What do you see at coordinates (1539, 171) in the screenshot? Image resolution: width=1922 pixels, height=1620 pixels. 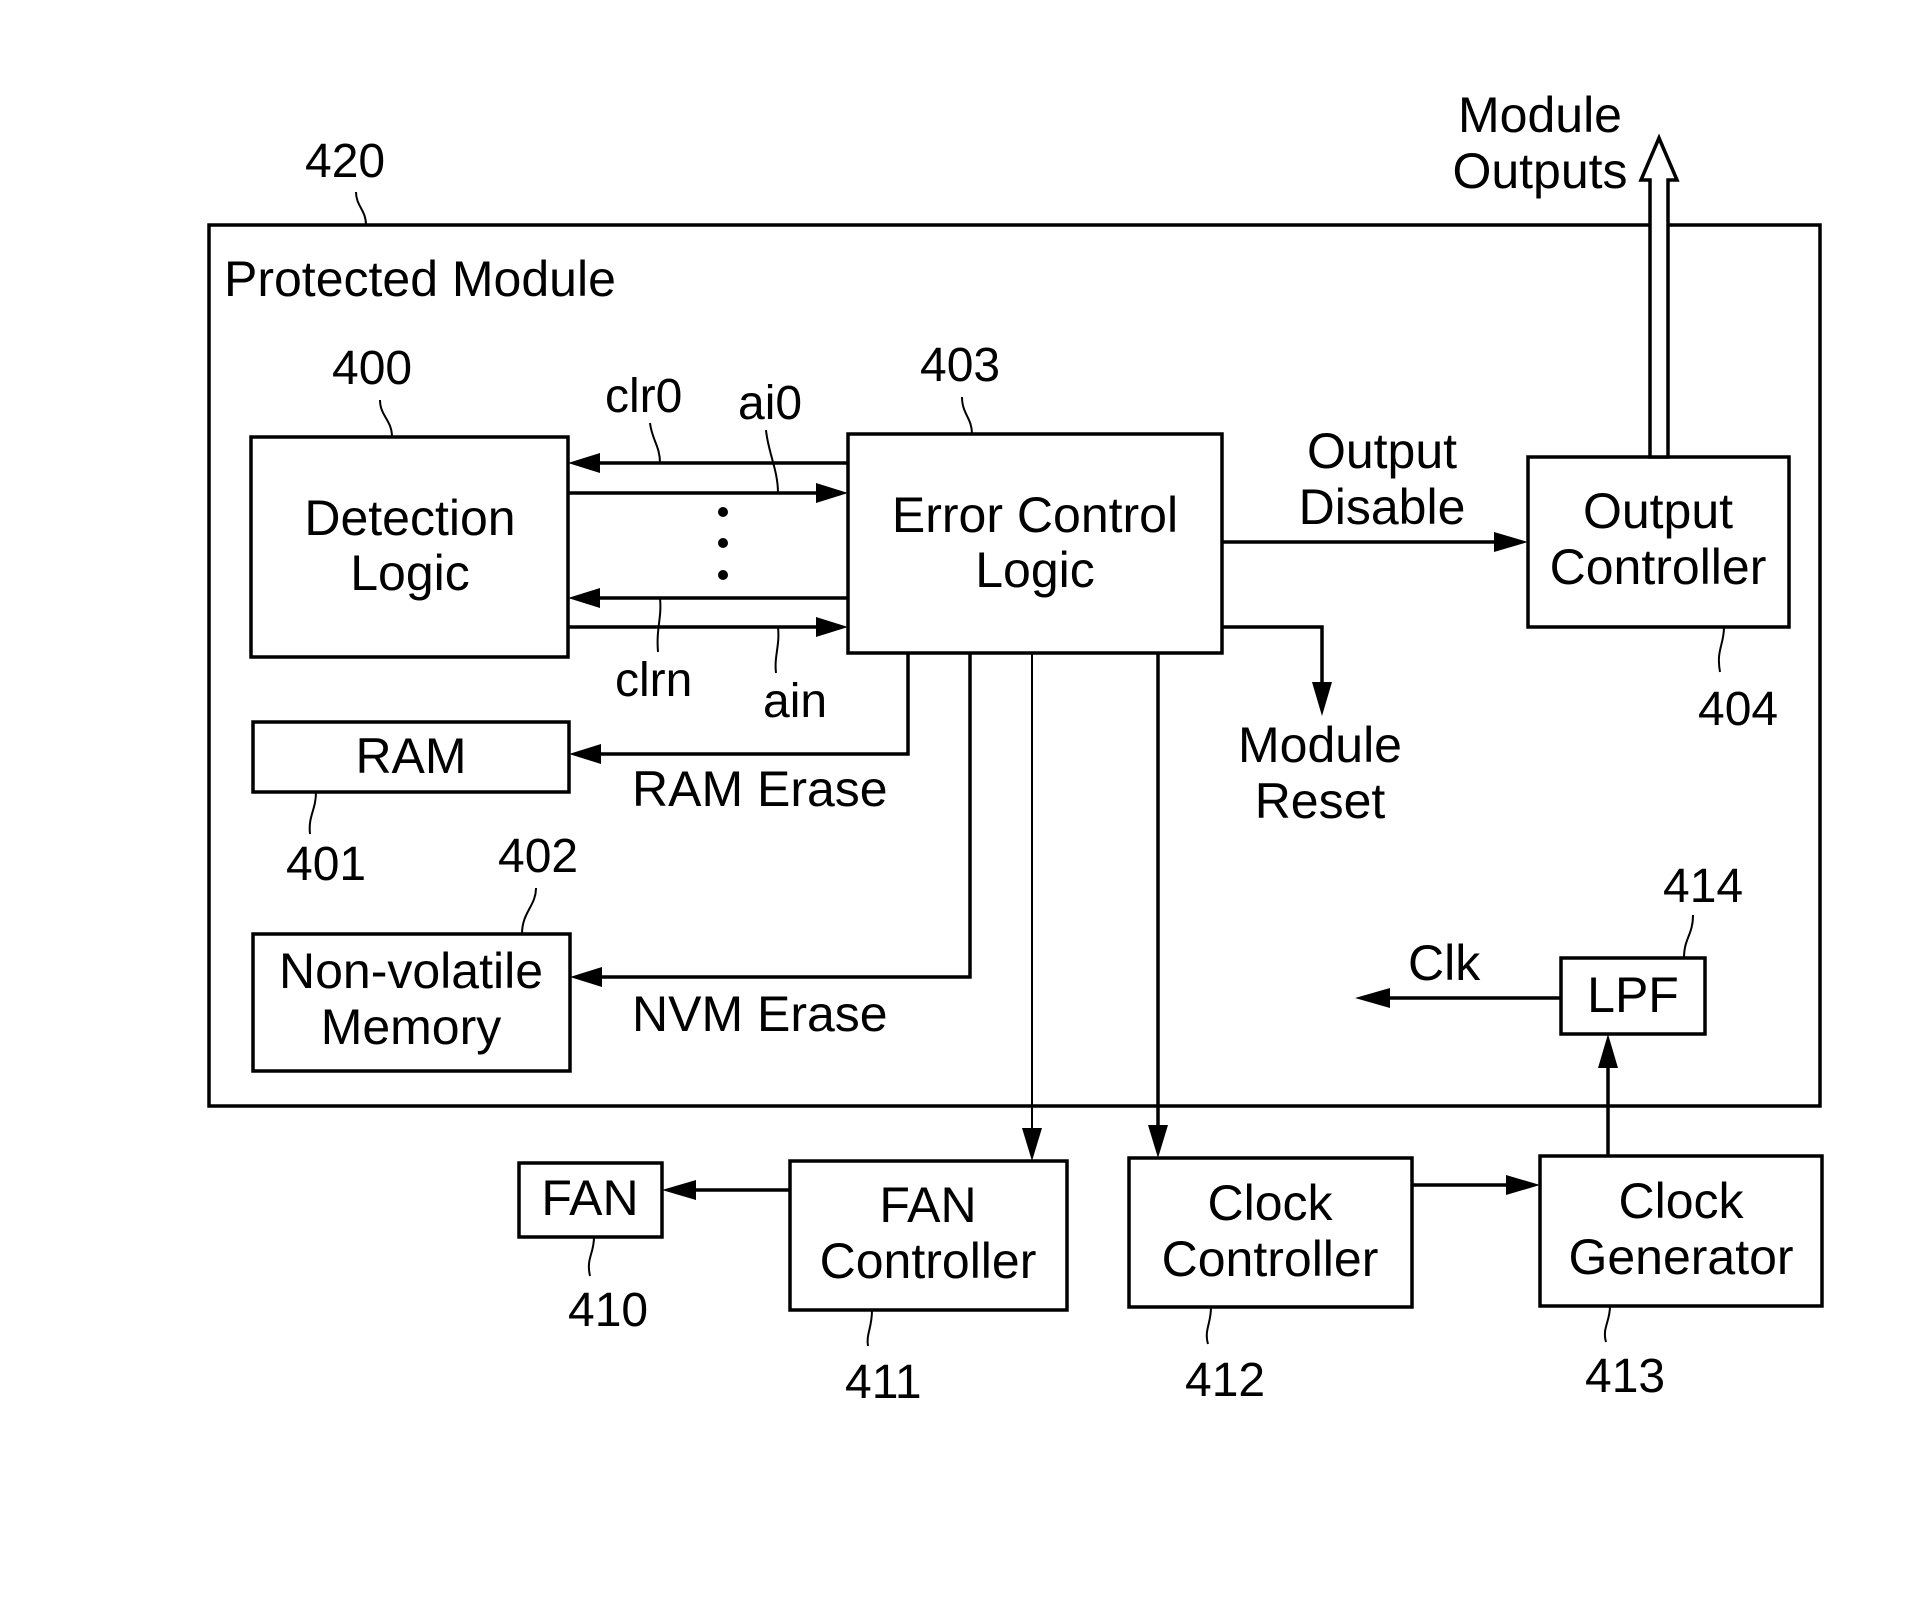 I see `signal-module-outputs-2: Outputs` at bounding box center [1539, 171].